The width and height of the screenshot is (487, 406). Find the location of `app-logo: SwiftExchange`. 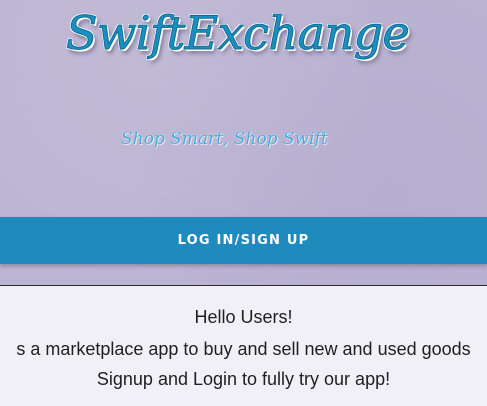

app-logo: SwiftExchange is located at coordinates (237, 33).